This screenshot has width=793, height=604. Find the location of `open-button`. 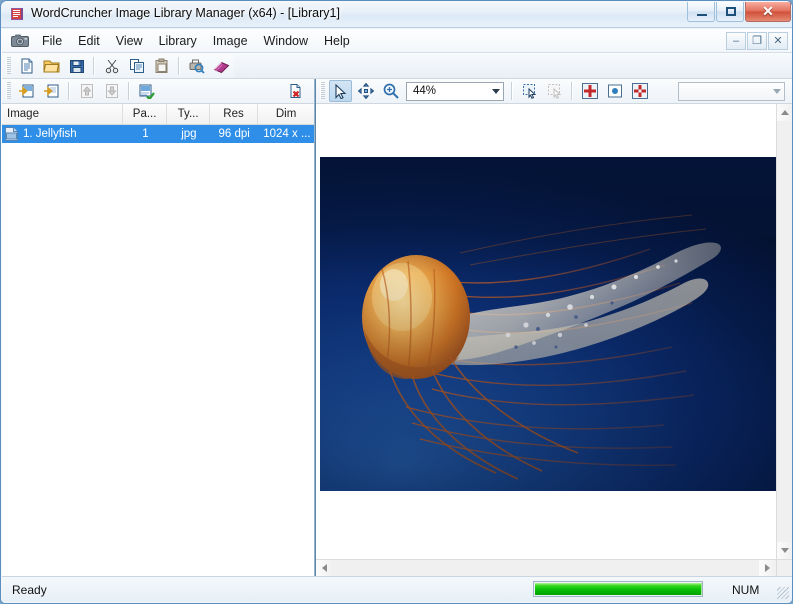

open-button is located at coordinates (51, 66).